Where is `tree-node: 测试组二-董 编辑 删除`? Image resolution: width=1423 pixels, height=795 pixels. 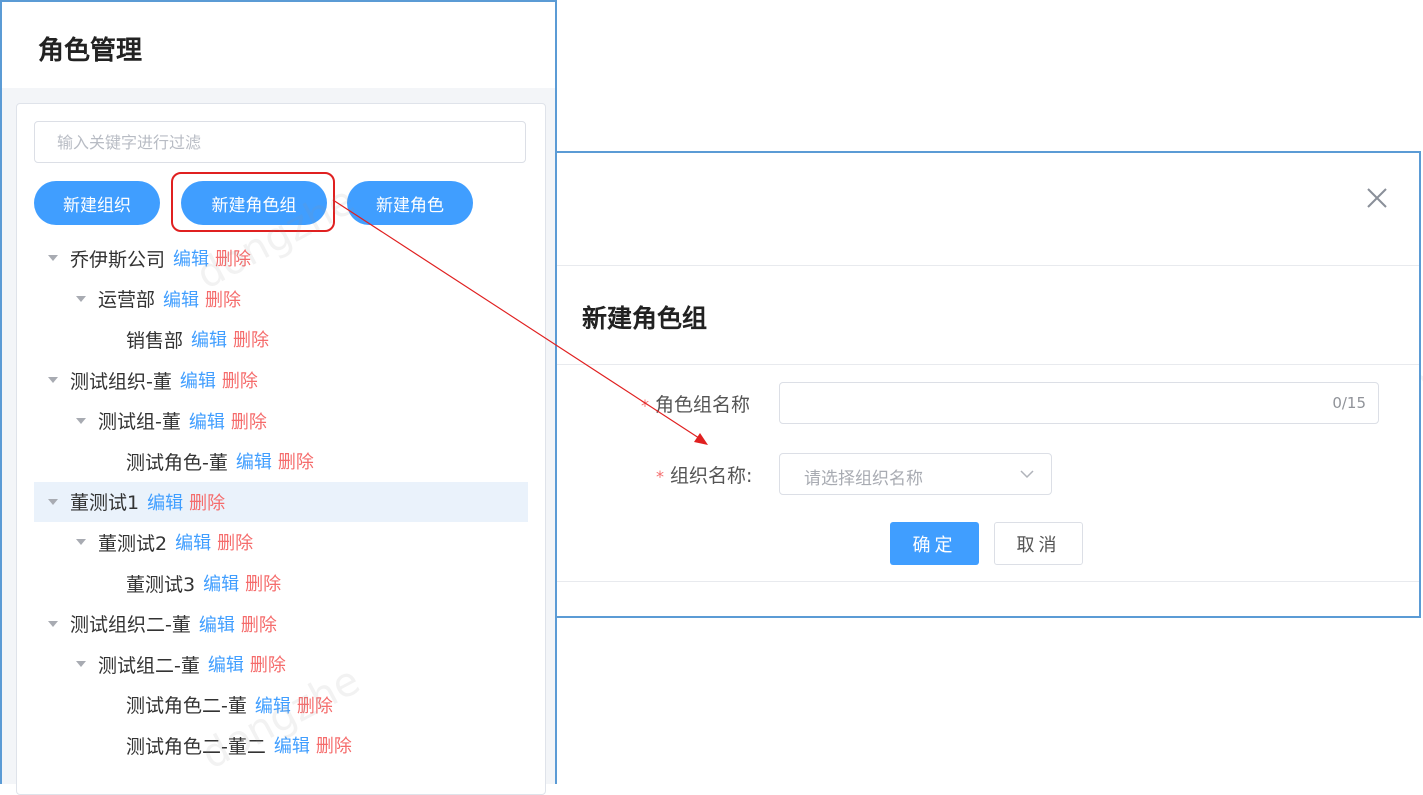 tree-node: 测试组二-董 编辑 删除 is located at coordinates (281, 664).